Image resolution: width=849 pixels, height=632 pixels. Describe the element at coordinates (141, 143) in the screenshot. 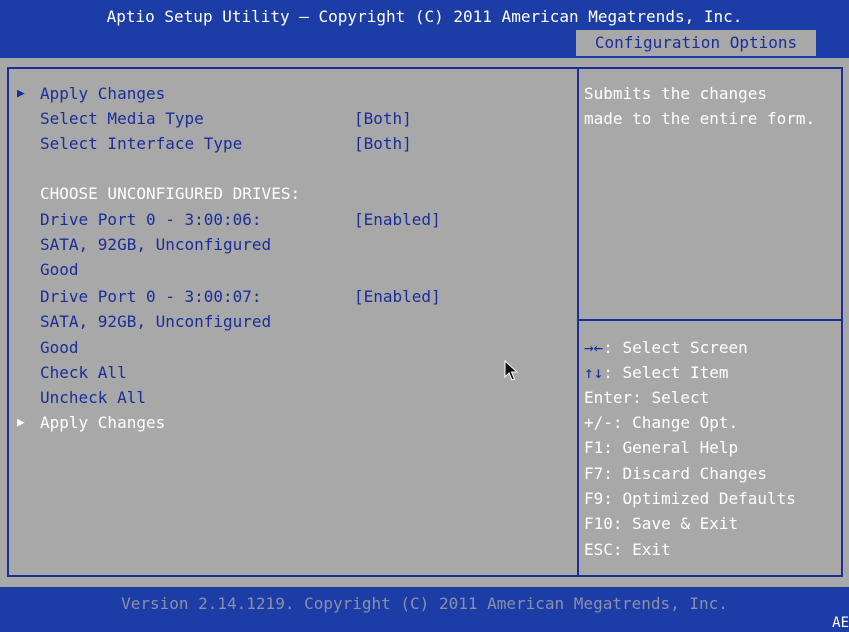

I see `menu-item-select-interface-type: Select Interface Type` at that location.